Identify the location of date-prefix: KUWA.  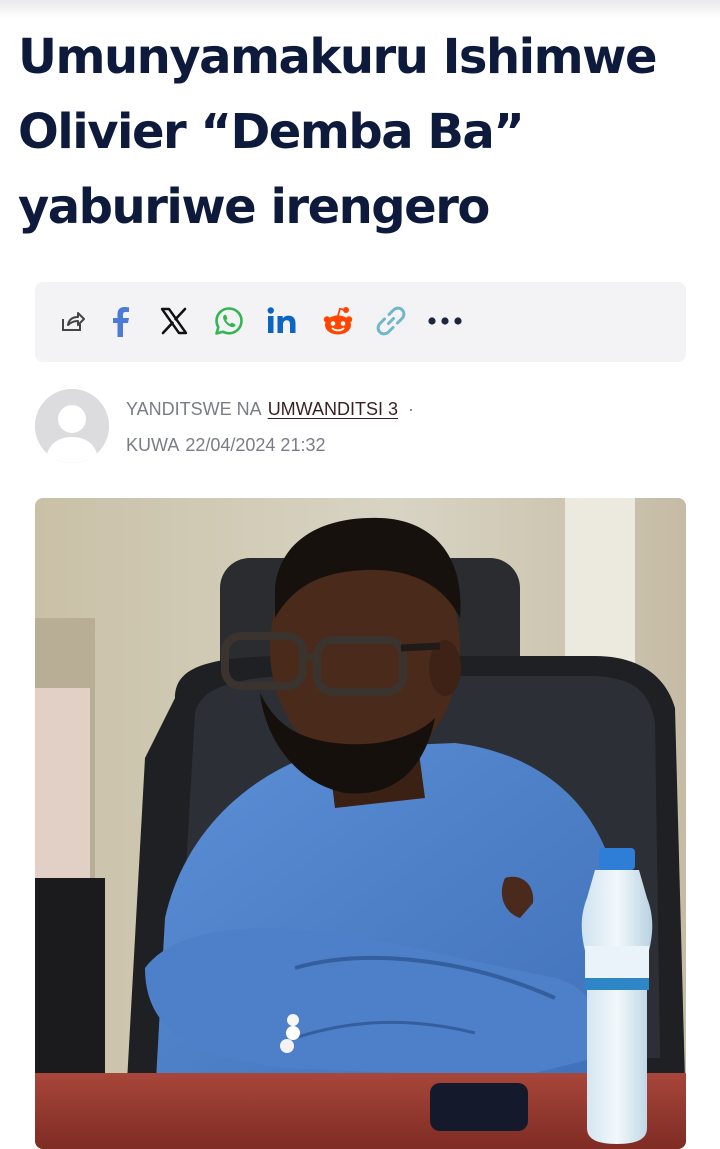
(153, 445).